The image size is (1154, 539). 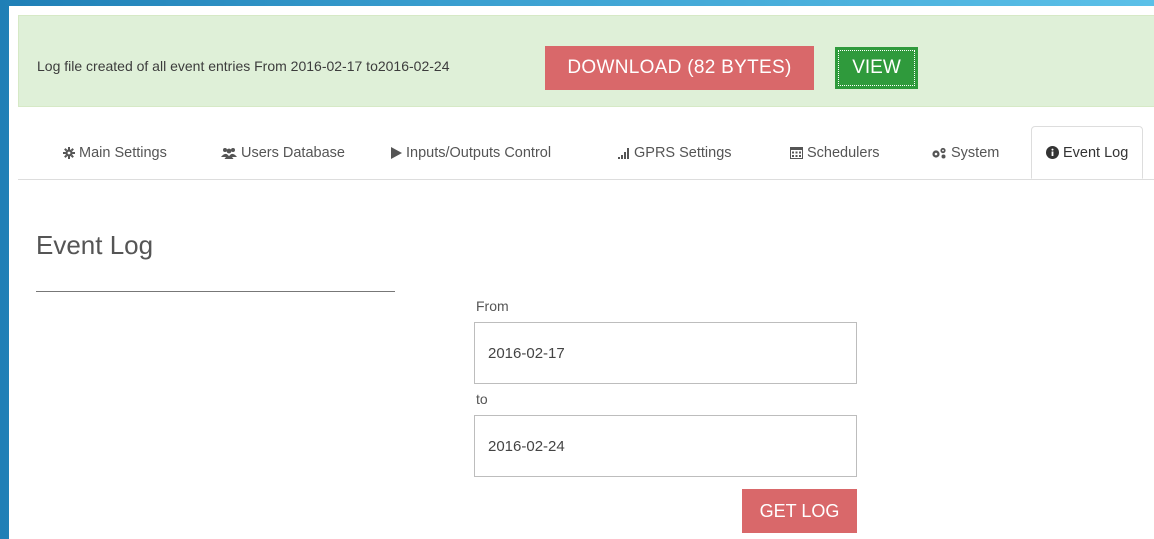 I want to click on tab-label: GPRS Settings, so click(x=683, y=152).